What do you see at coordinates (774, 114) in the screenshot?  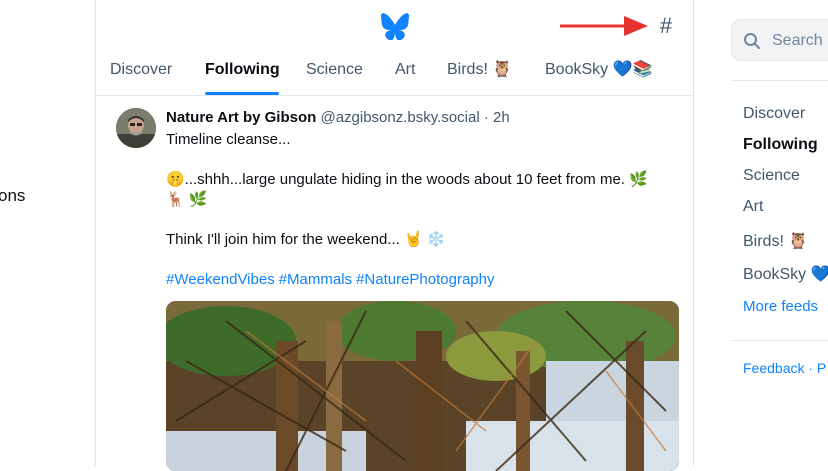 I see `sidebar-feed-discover: Discover` at bounding box center [774, 114].